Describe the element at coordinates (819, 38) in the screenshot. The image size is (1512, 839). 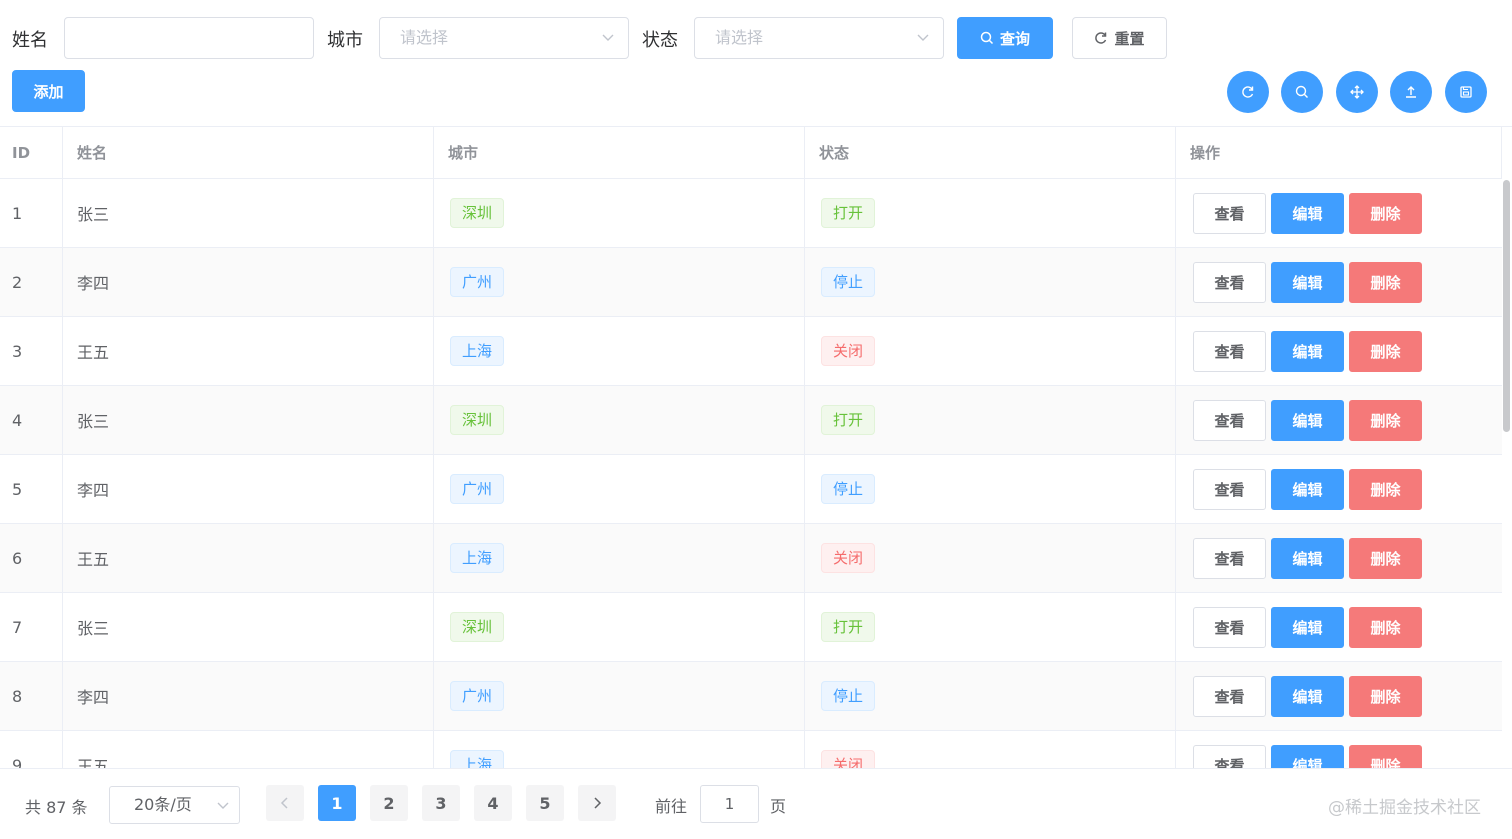
I see `status-select: 请选择` at that location.